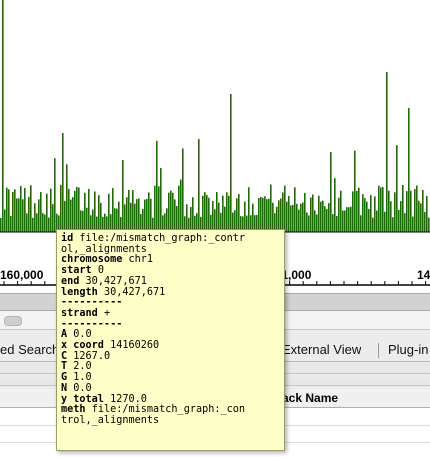 This screenshot has width=430, height=457. Describe the element at coordinates (64, 388) in the screenshot. I see `tooltip-key: N` at that location.